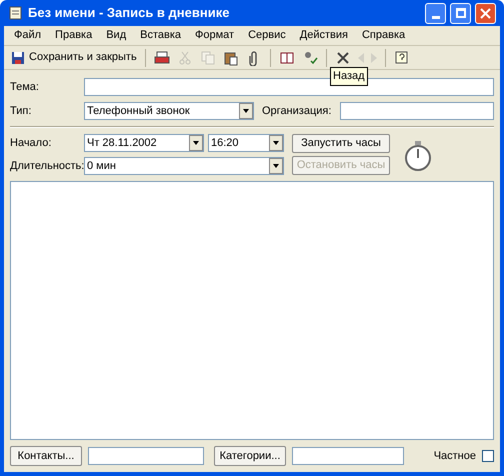  Describe the element at coordinates (25, 87) in the screenshot. I see `subject-label: Тема:` at that location.